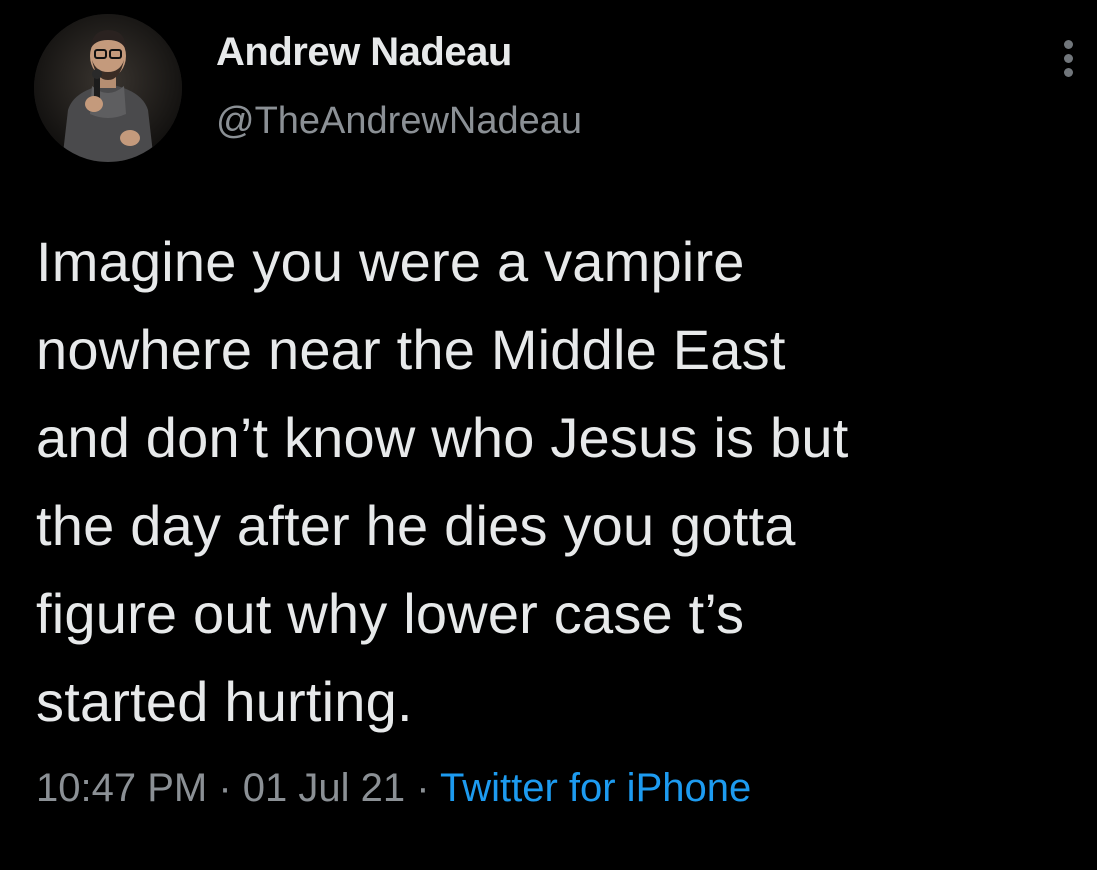 The image size is (1097, 870). Describe the element at coordinates (121, 788) in the screenshot. I see `tweet-time: 10:47 PM` at that location.